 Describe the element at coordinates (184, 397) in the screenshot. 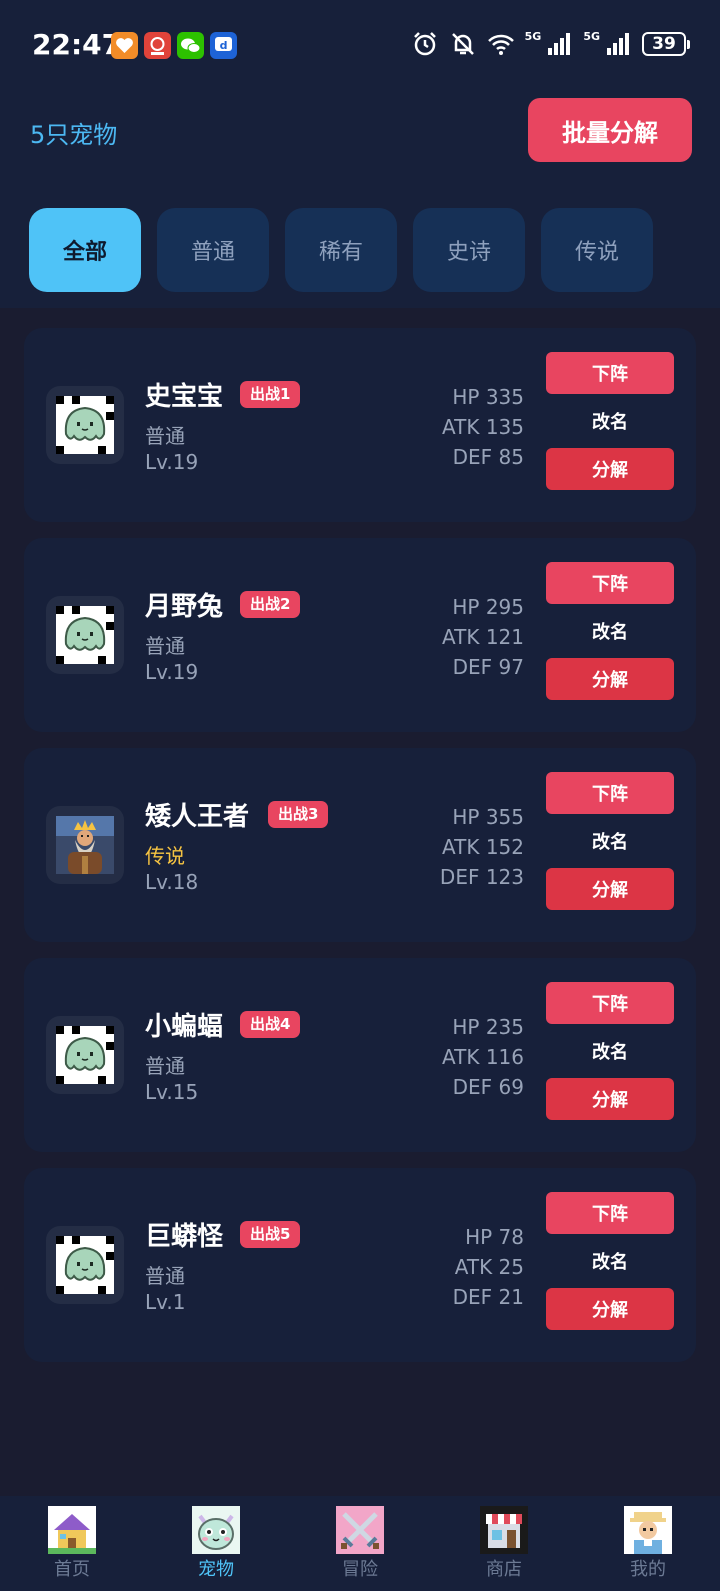

I see `pet-name: 史宝宝` at that location.